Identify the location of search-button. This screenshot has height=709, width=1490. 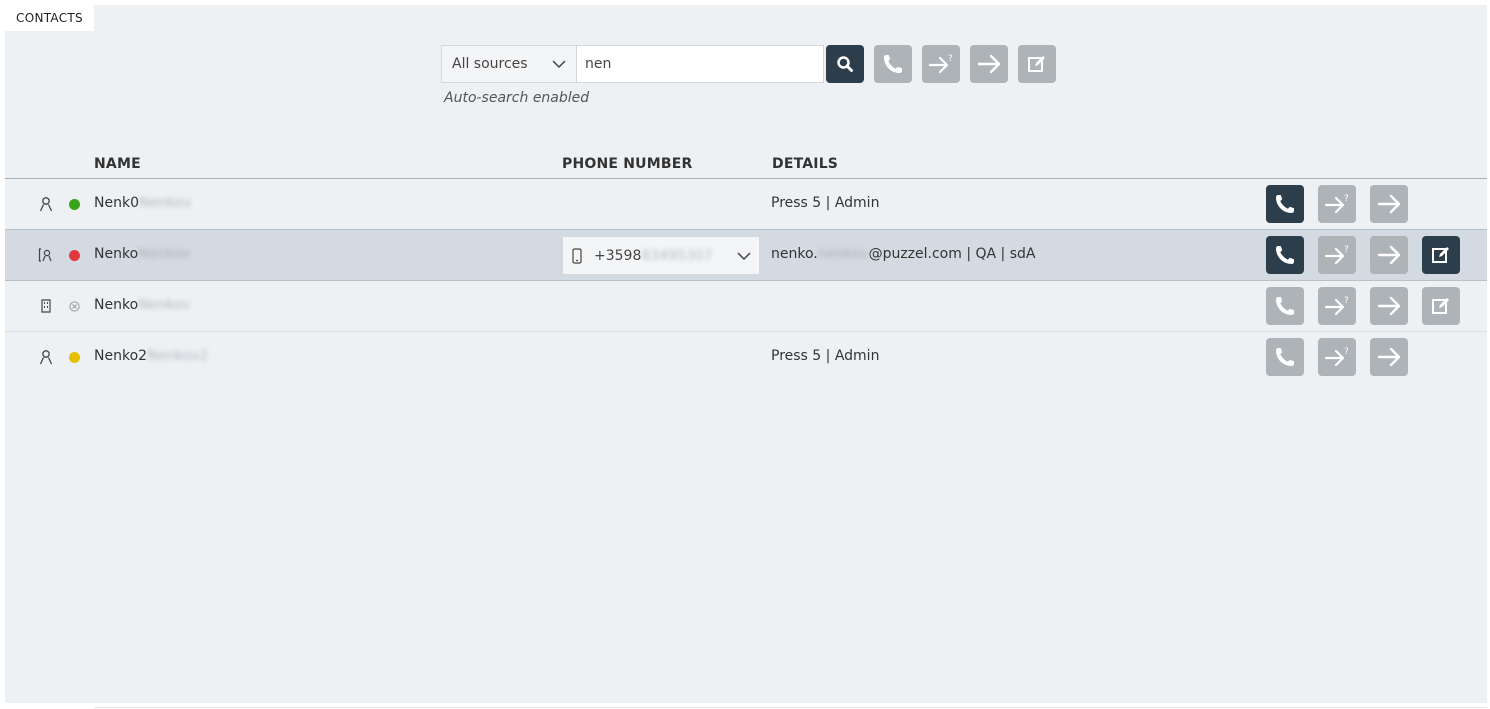
(845, 64).